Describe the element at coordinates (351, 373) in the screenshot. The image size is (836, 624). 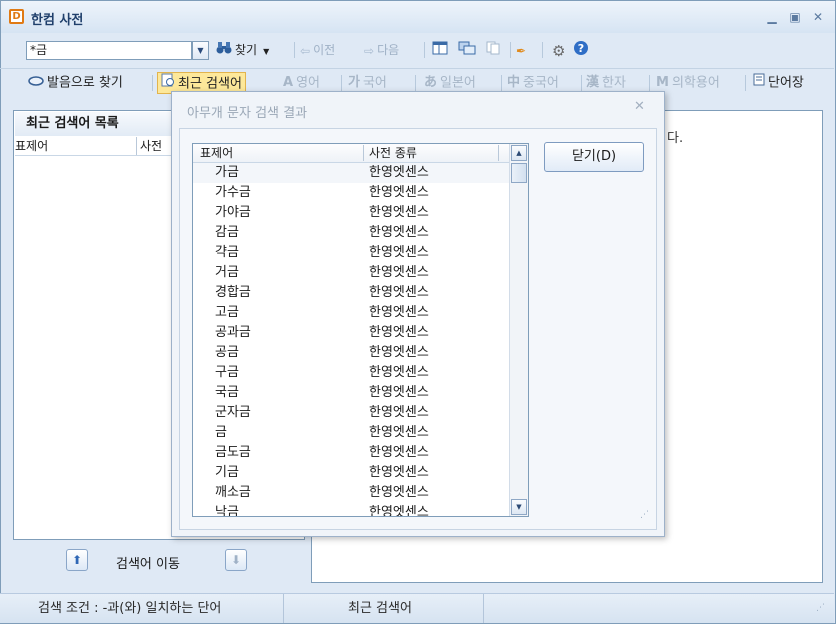
I see `table-row: 구금 한영엣센스` at that location.